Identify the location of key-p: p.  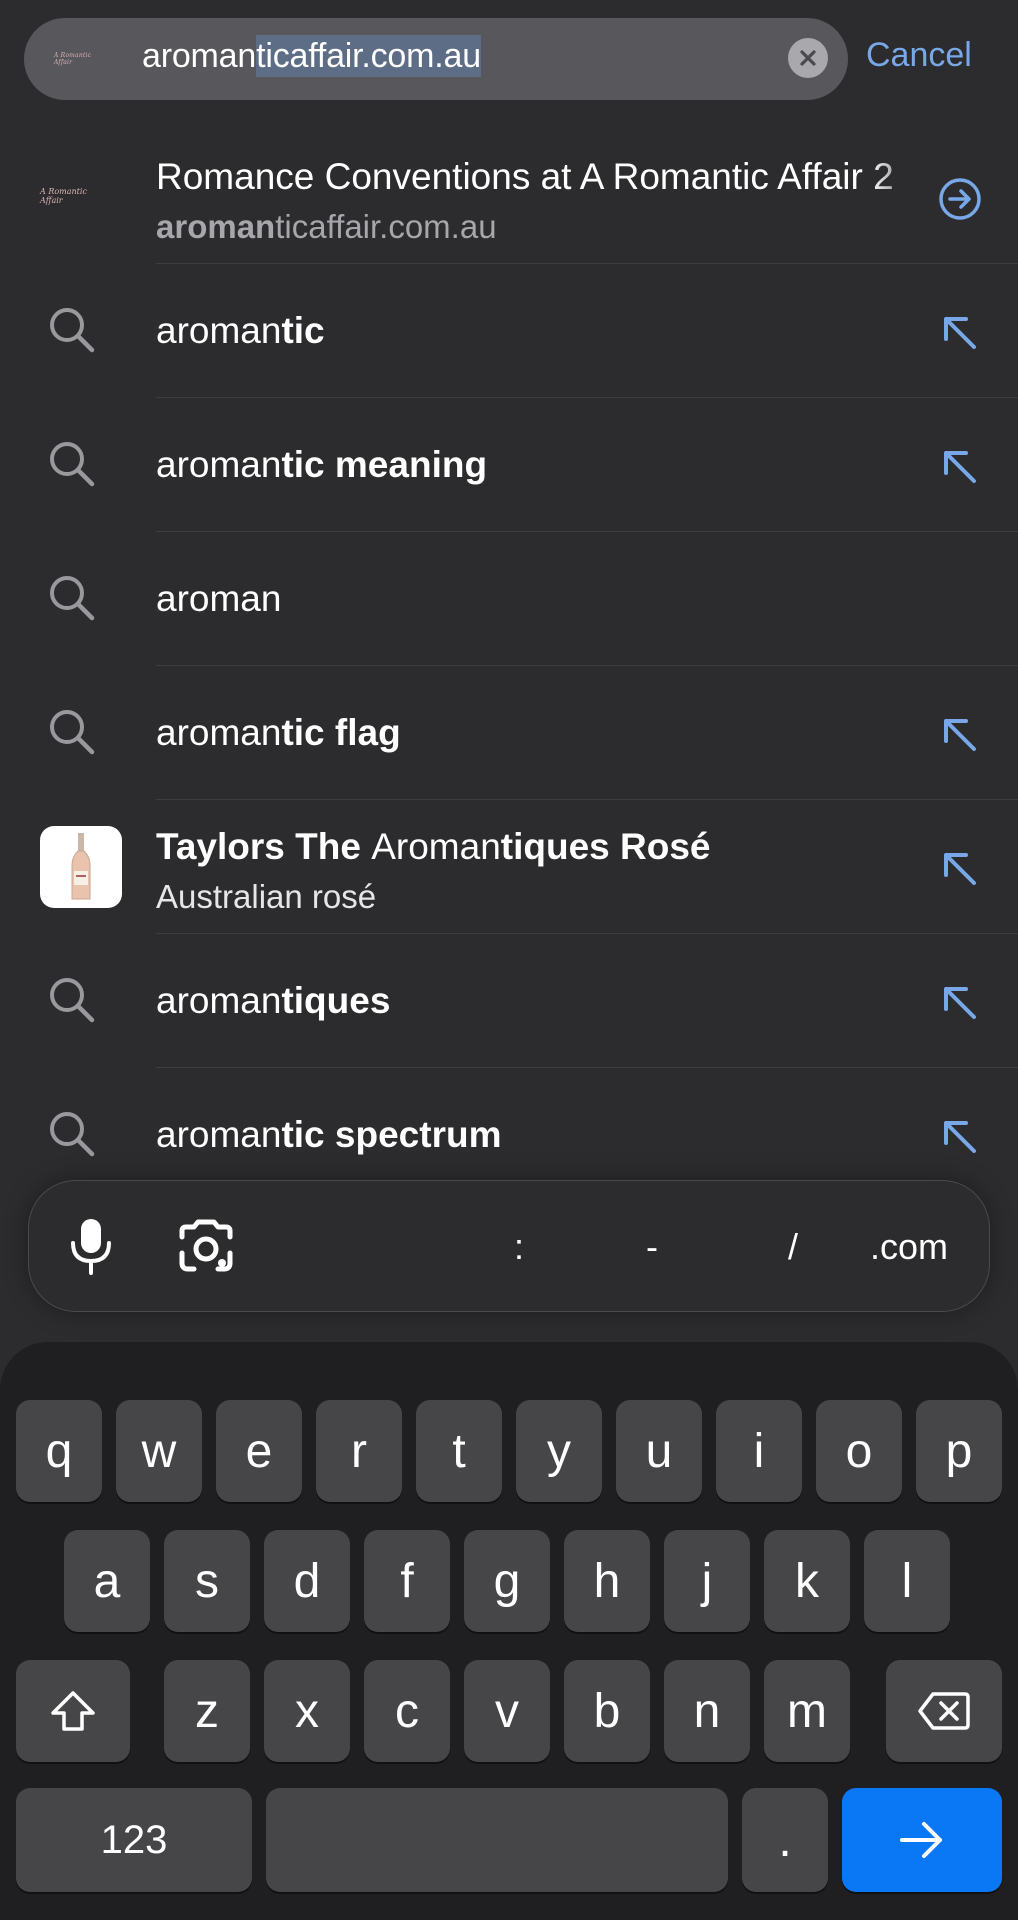
(959, 1451).